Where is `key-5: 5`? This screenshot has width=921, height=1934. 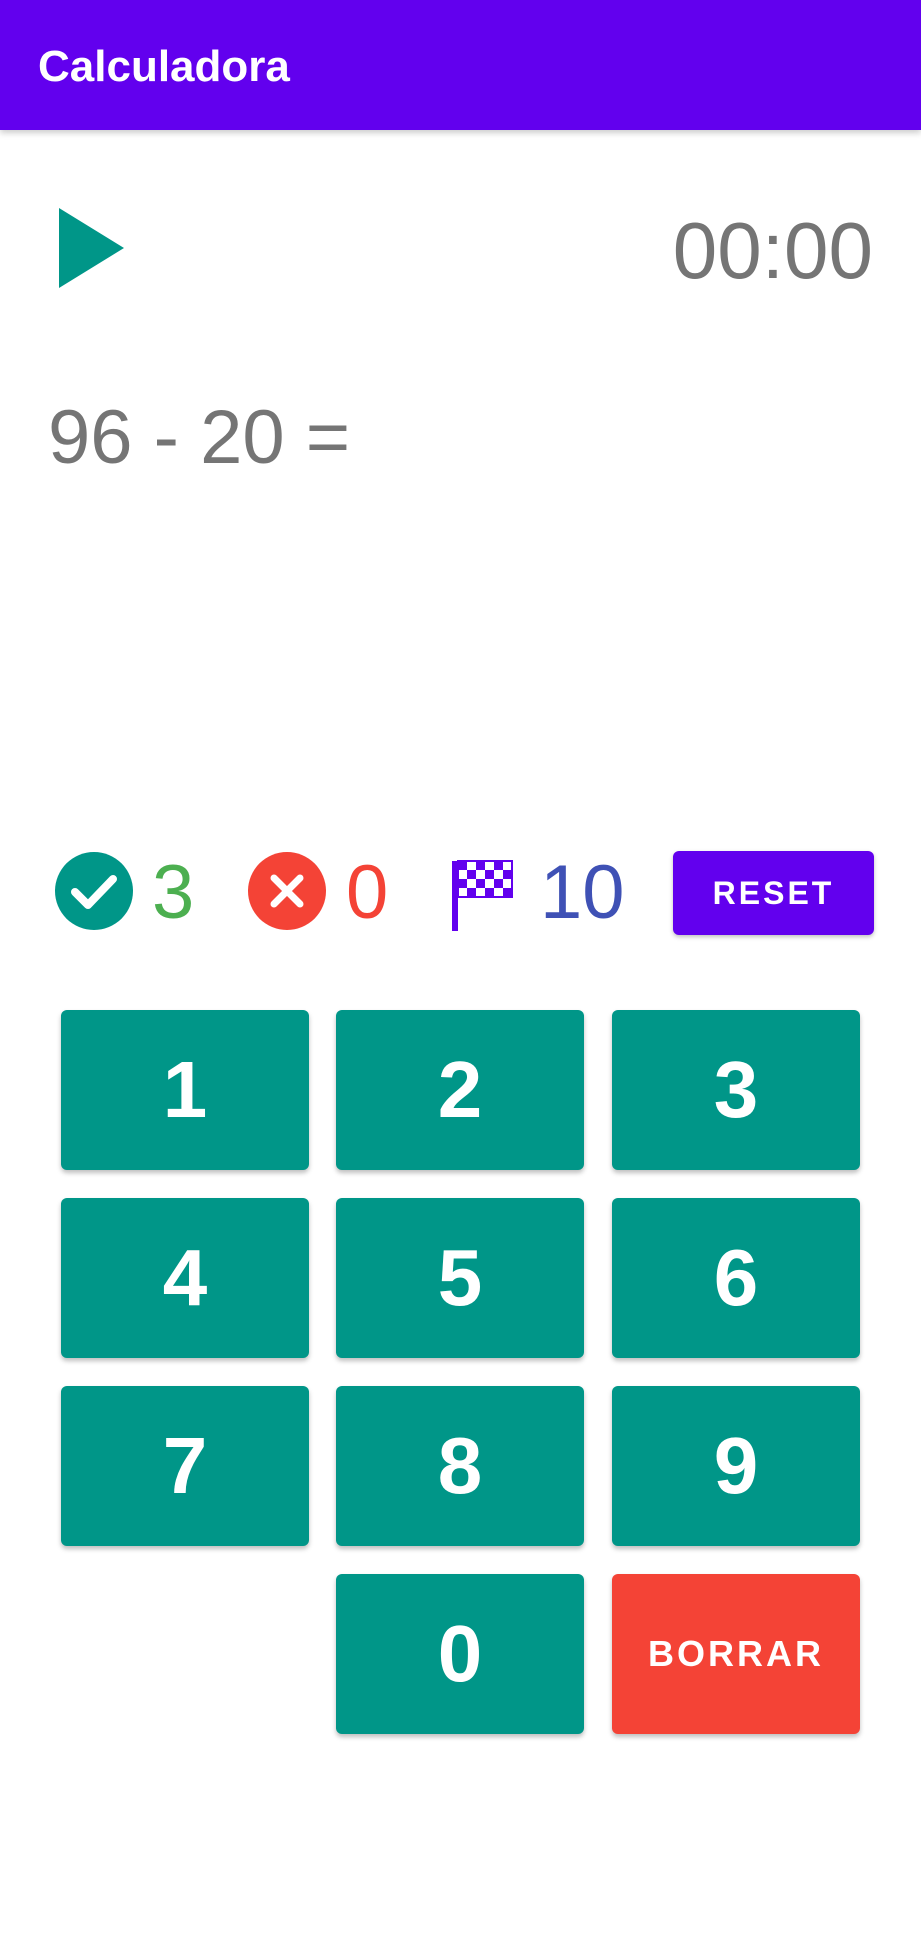
key-5: 5 is located at coordinates (460, 1278).